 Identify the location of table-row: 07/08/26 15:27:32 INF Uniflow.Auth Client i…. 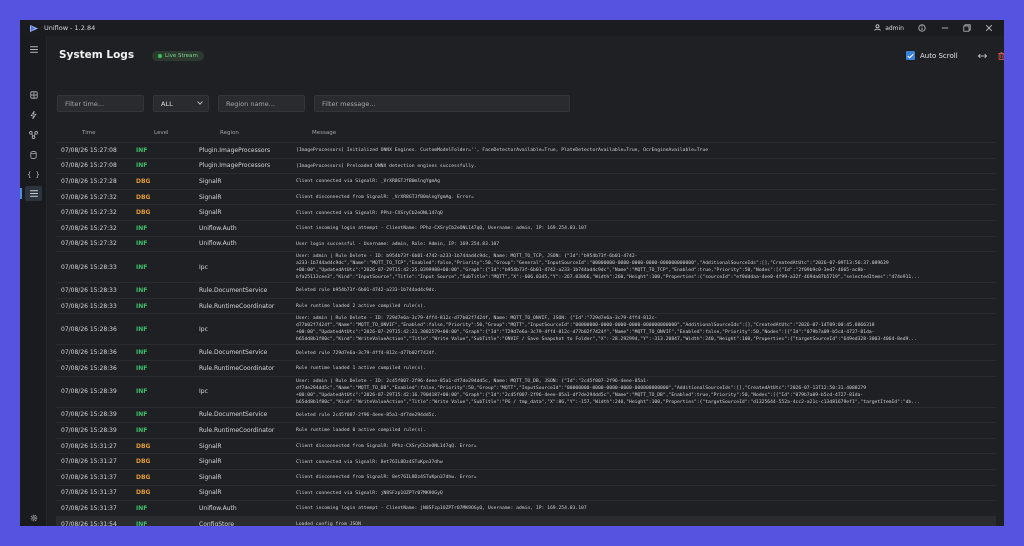
(526, 228).